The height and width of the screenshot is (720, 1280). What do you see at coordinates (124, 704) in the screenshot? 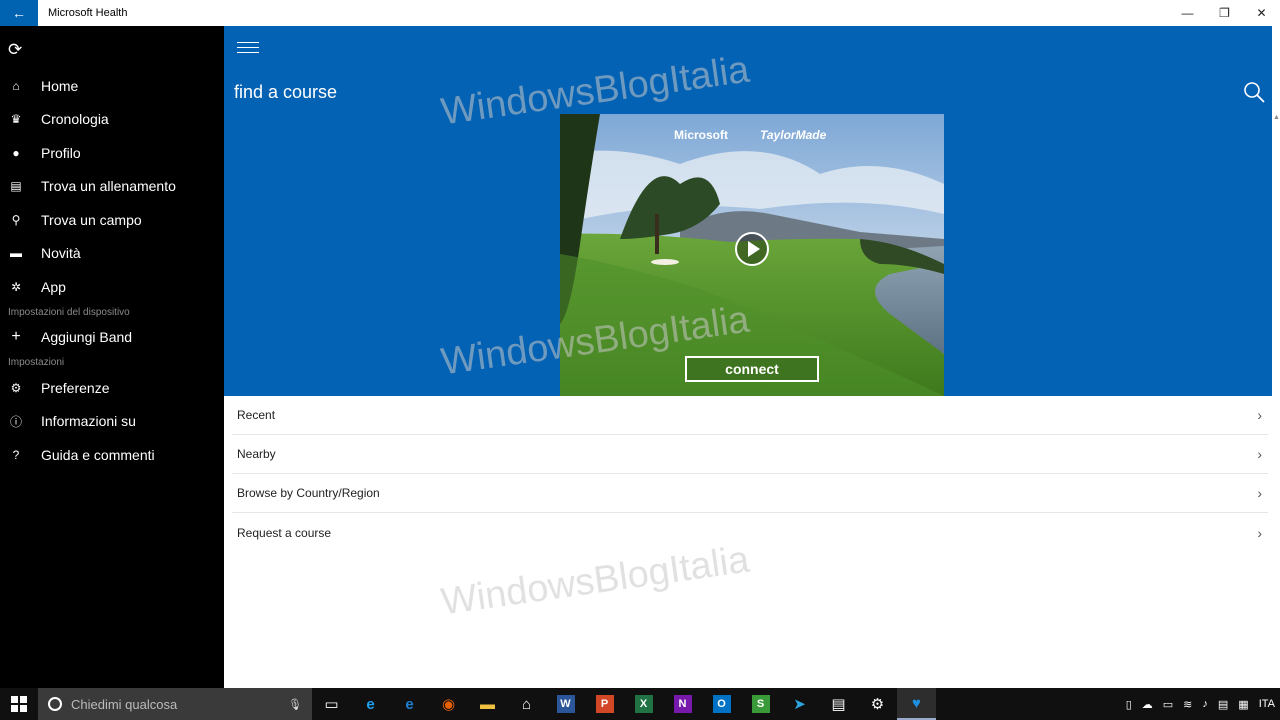
I see `search-placeholder: Chiedimi qualcosa` at bounding box center [124, 704].